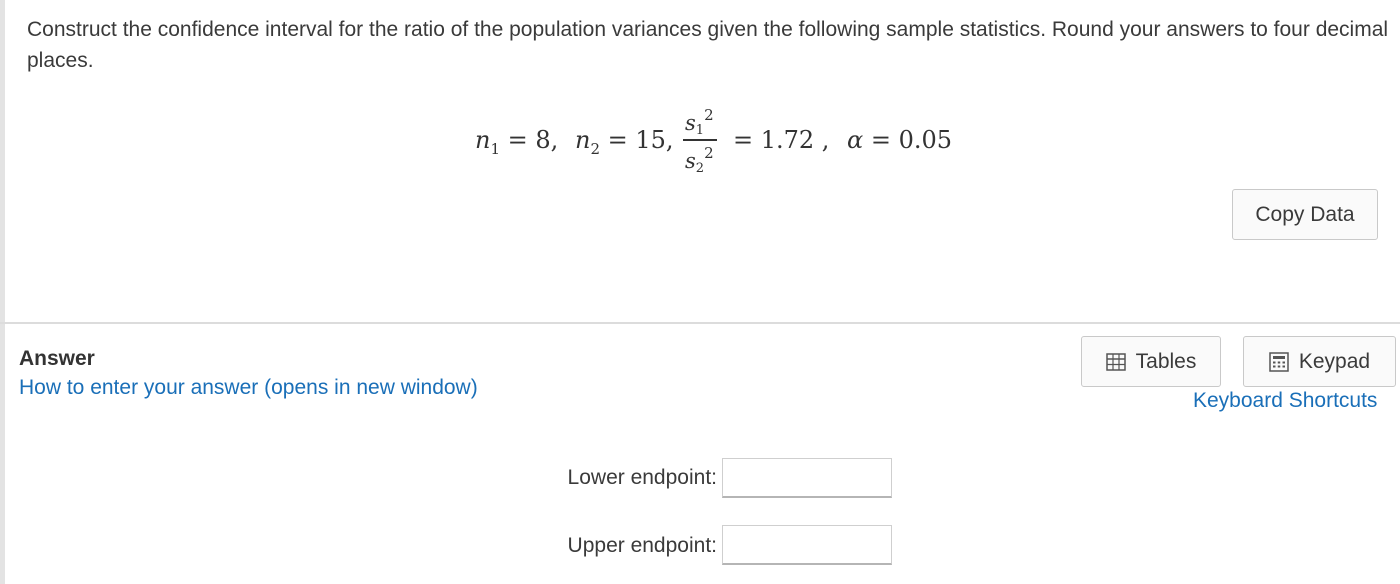 The image size is (1400, 584). I want to click on answer-title: Answer, so click(57, 358).